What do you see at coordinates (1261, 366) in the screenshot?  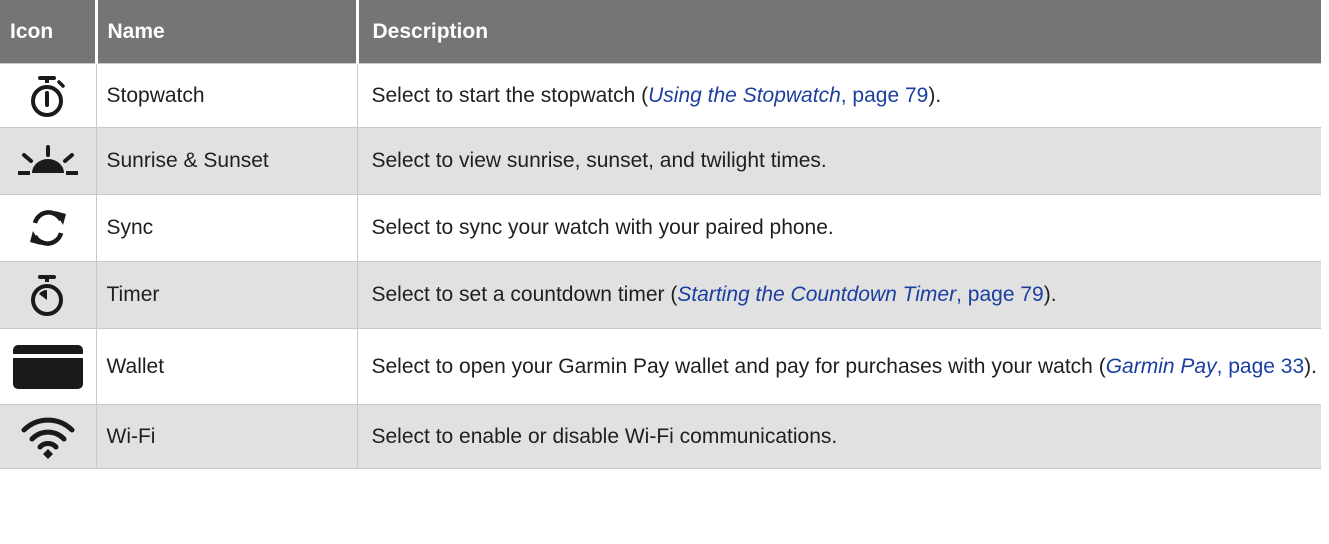 I see `link-page: , page 33` at bounding box center [1261, 366].